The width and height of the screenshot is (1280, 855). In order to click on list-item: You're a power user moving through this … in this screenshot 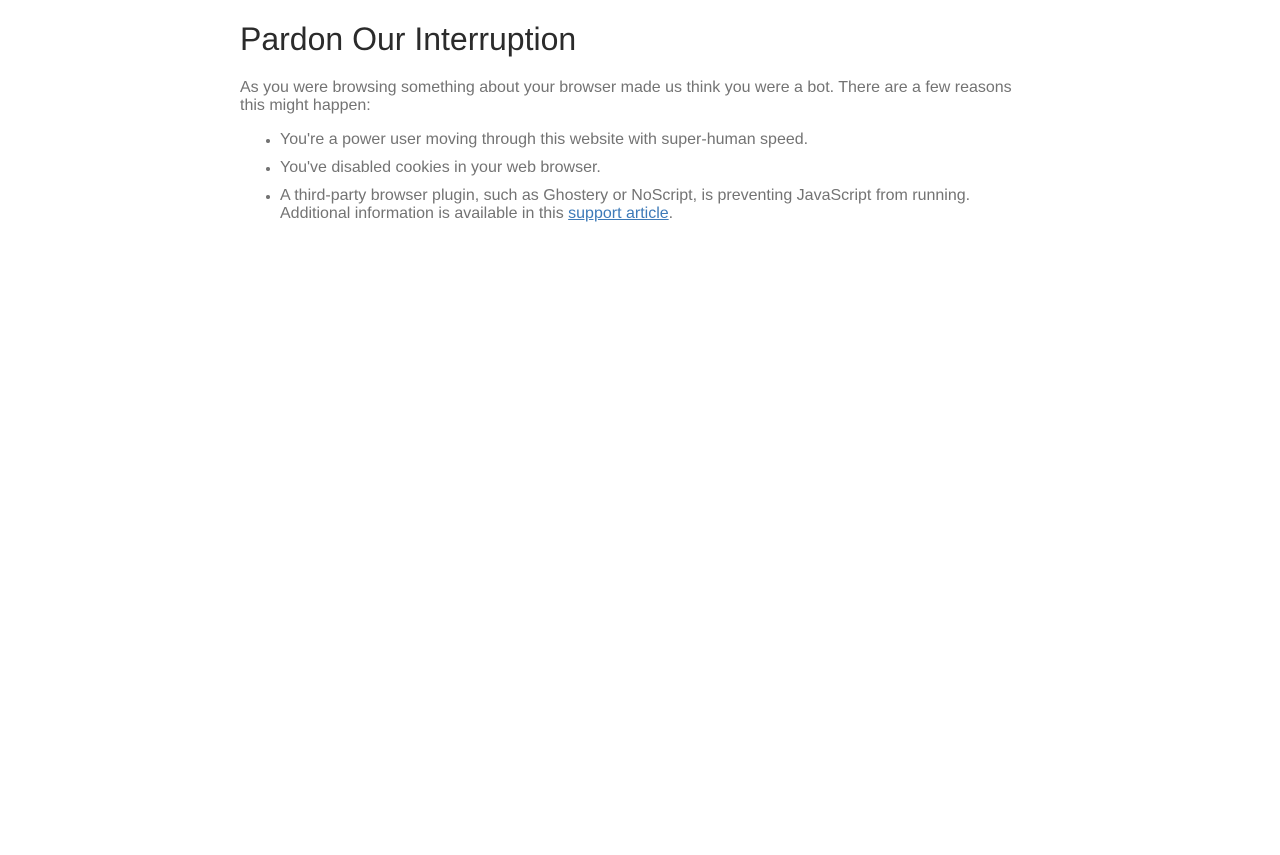, I will do `click(655, 140)`.